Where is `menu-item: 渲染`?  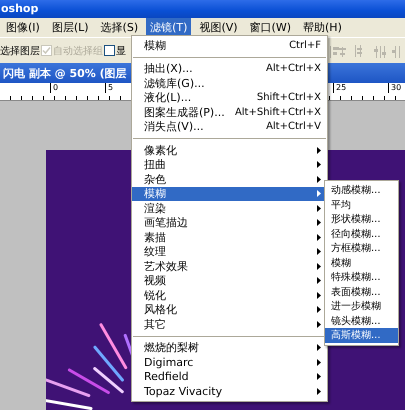
menu-item: 渲染 is located at coordinates (229, 208).